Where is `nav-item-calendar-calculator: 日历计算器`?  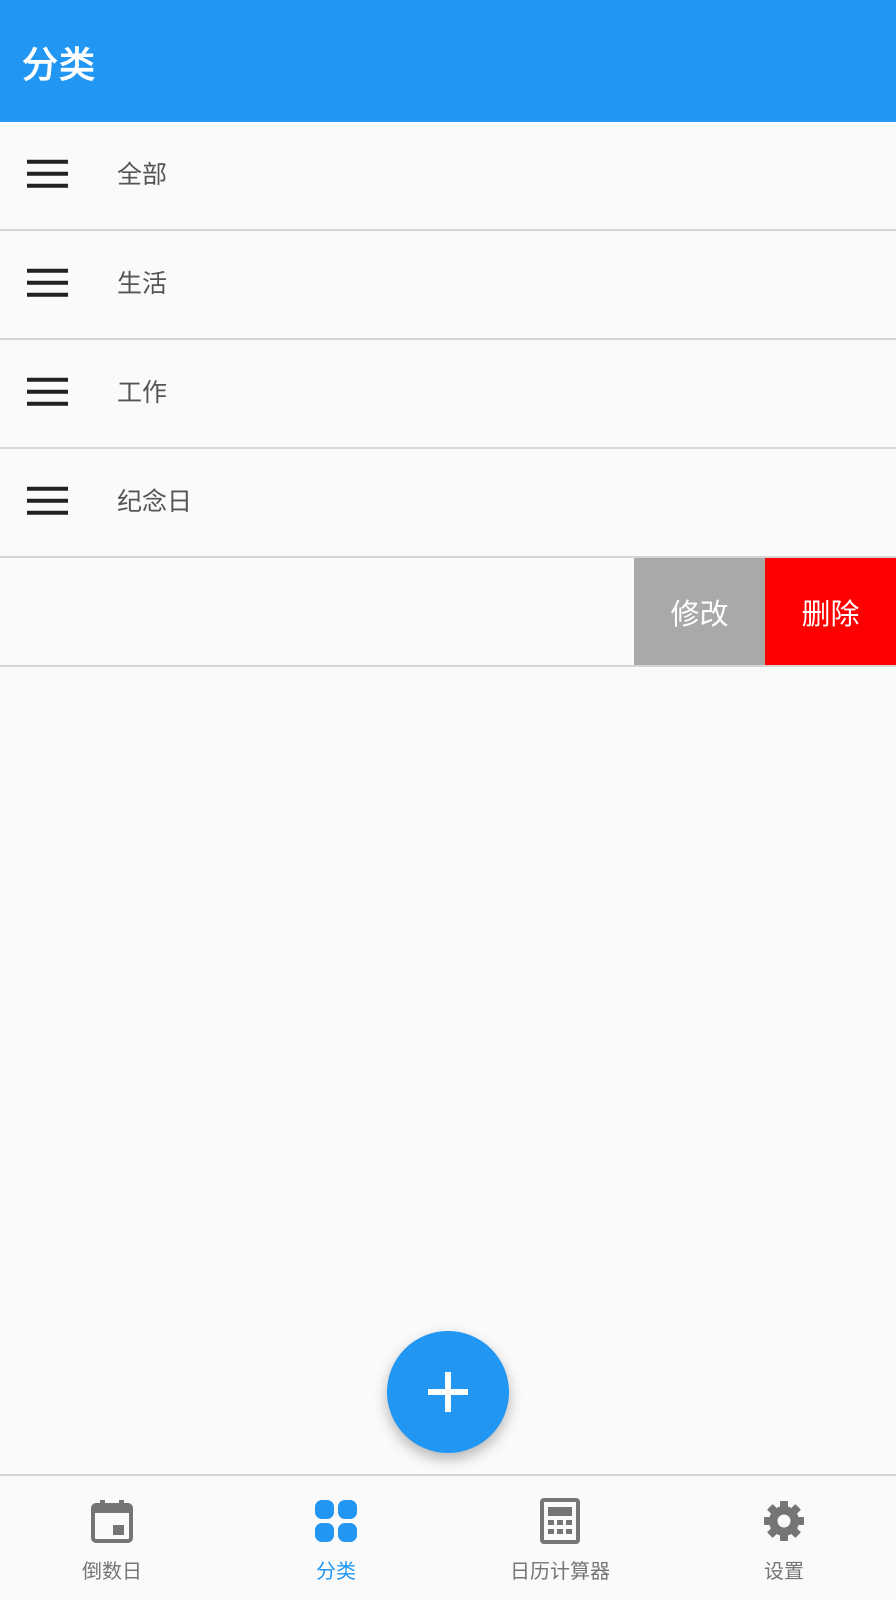 nav-item-calendar-calculator: 日历计算器 is located at coordinates (560, 1538).